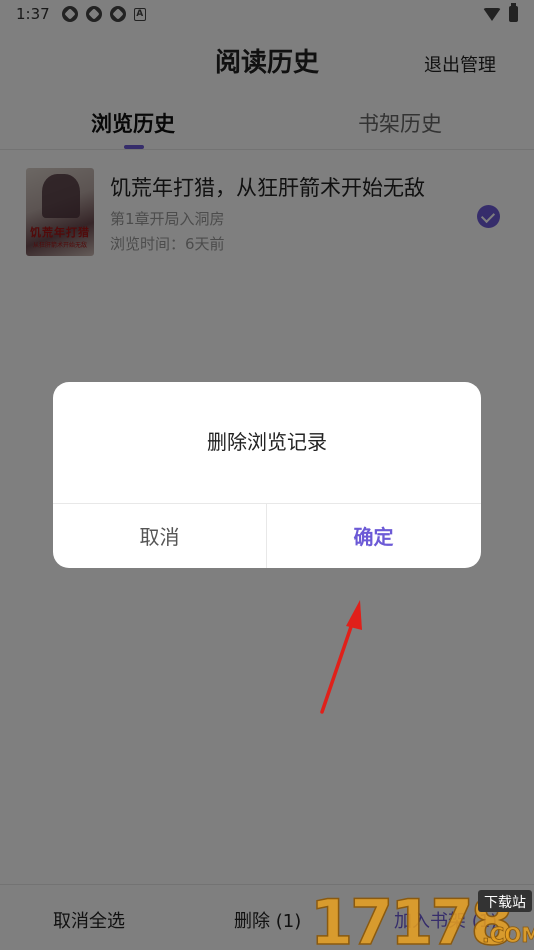 The image size is (534, 950). I want to click on site-watermark-logo: 17178 下载站 .COM, so click(421, 917).